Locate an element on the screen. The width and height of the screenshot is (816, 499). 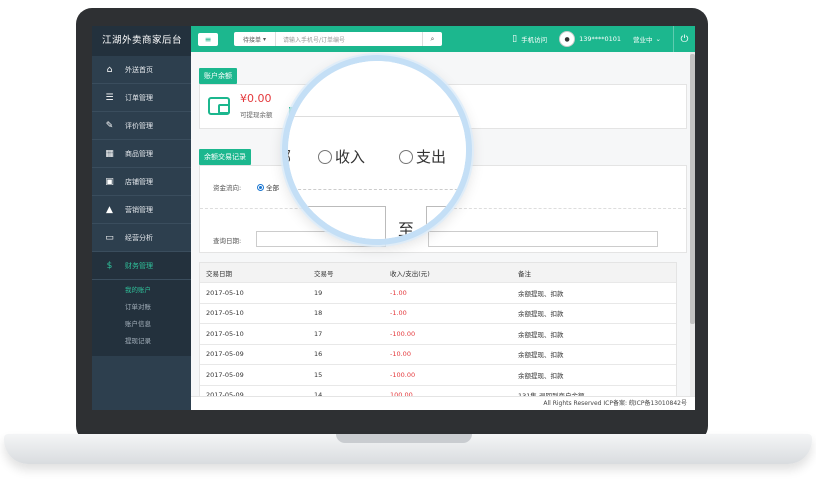
store-status-label: 营业中 is located at coordinates (643, 40).